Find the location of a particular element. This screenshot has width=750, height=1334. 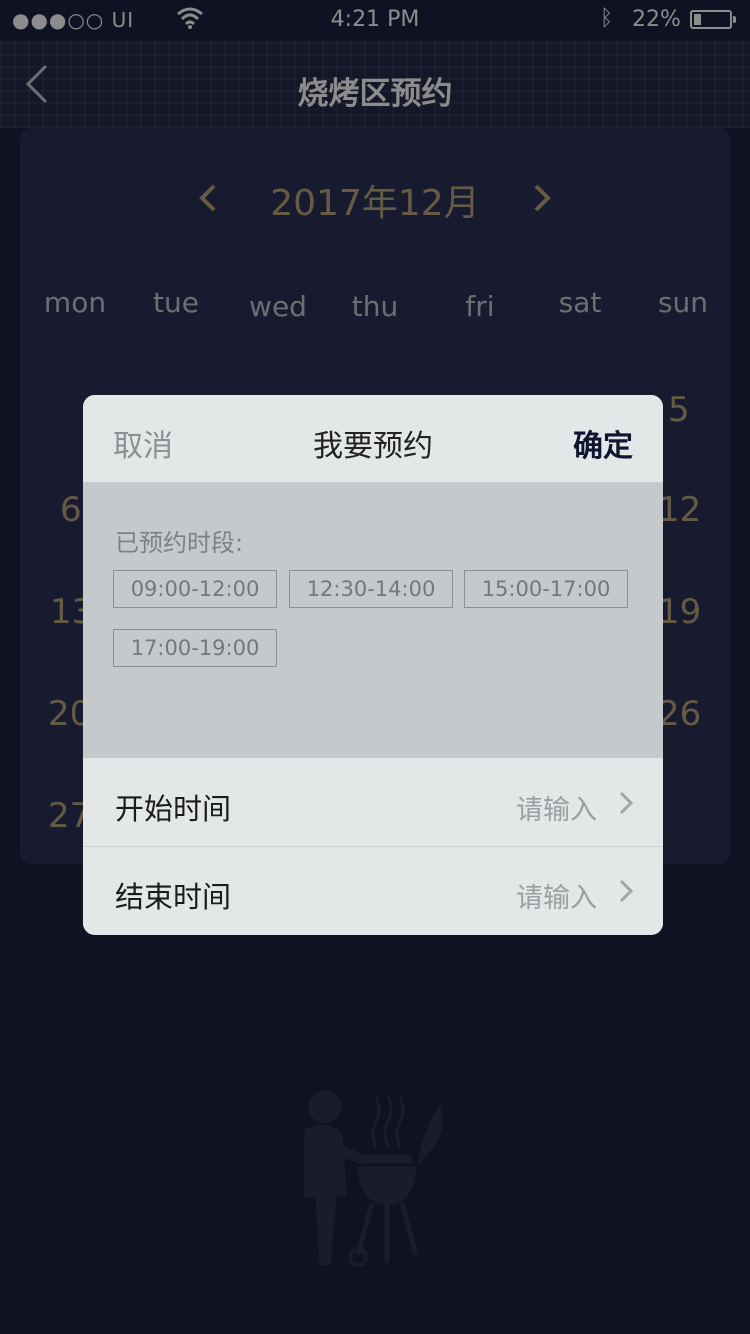

start-time-placeholder: 请输入 is located at coordinates (556, 810).